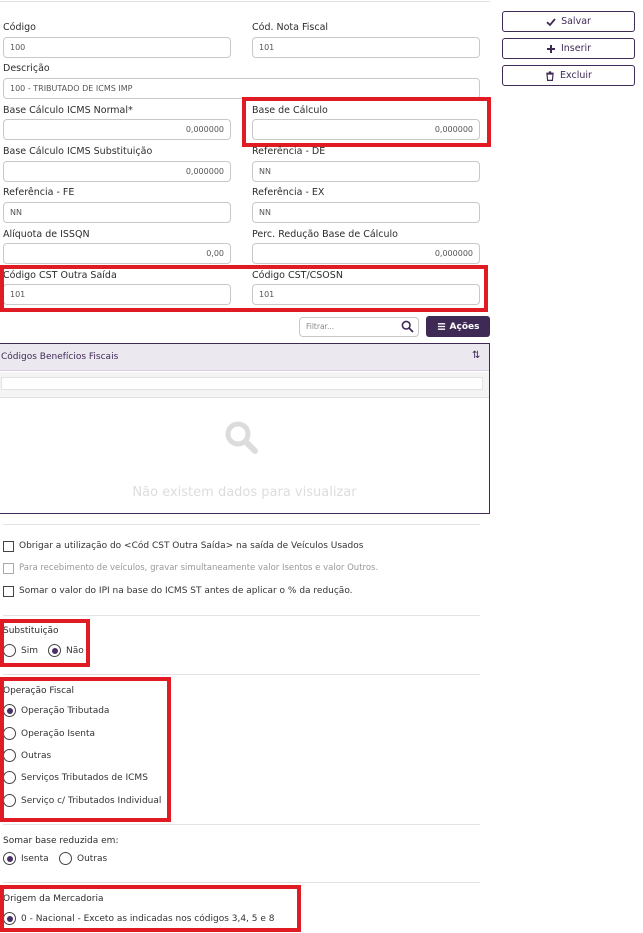 The image size is (643, 933). I want to click on somar-outras-label: Outras, so click(92, 859).